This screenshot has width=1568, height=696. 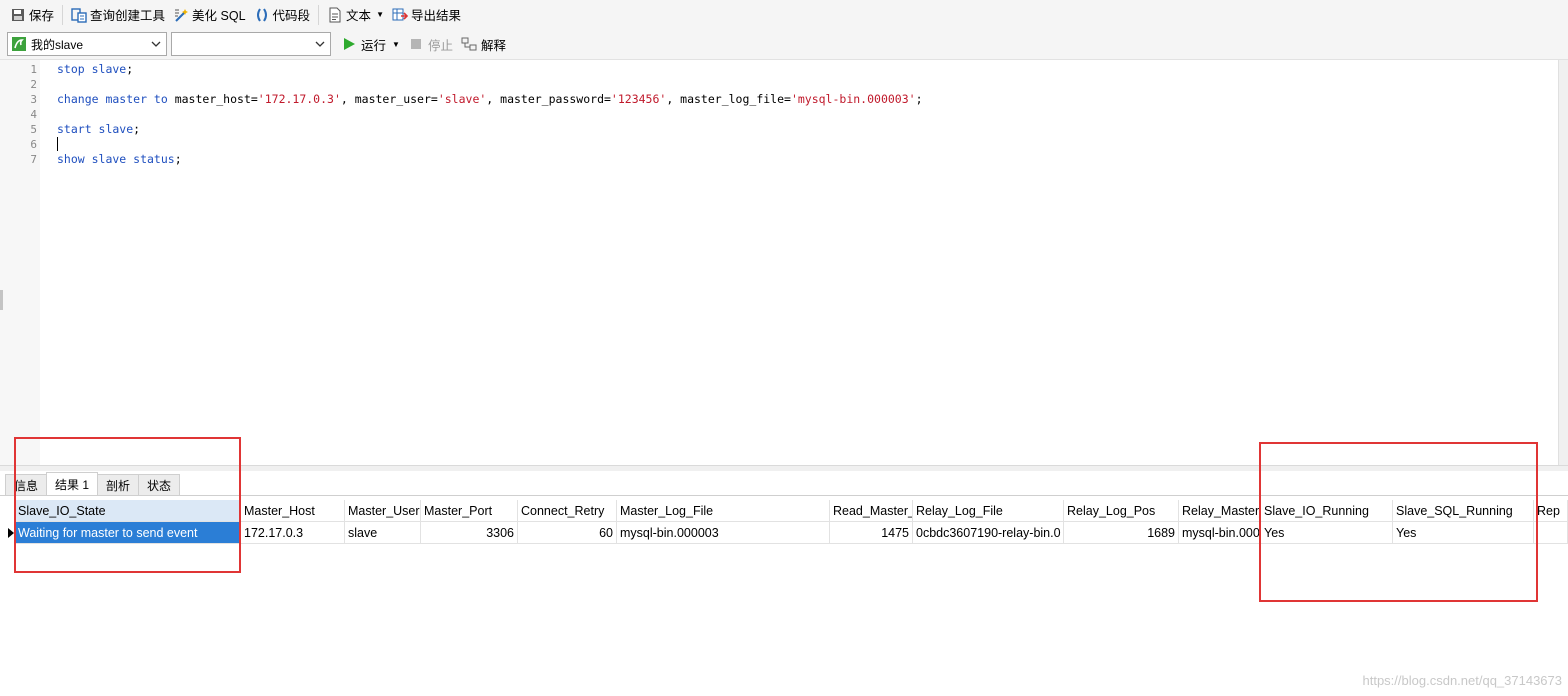 What do you see at coordinates (1, 300) in the screenshot?
I see `splitter-grip` at bounding box center [1, 300].